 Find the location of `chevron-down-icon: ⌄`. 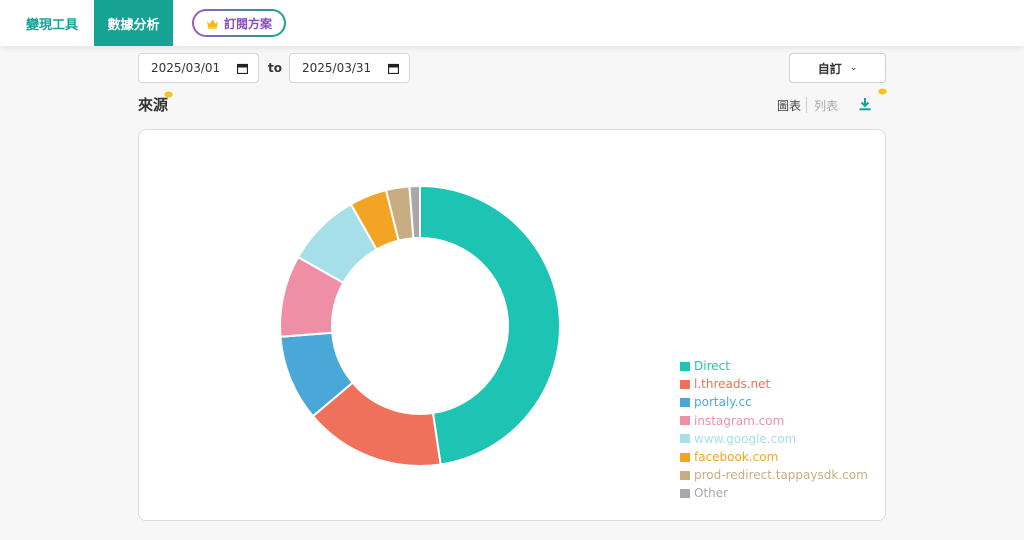

chevron-down-icon: ⌄ is located at coordinates (853, 68).